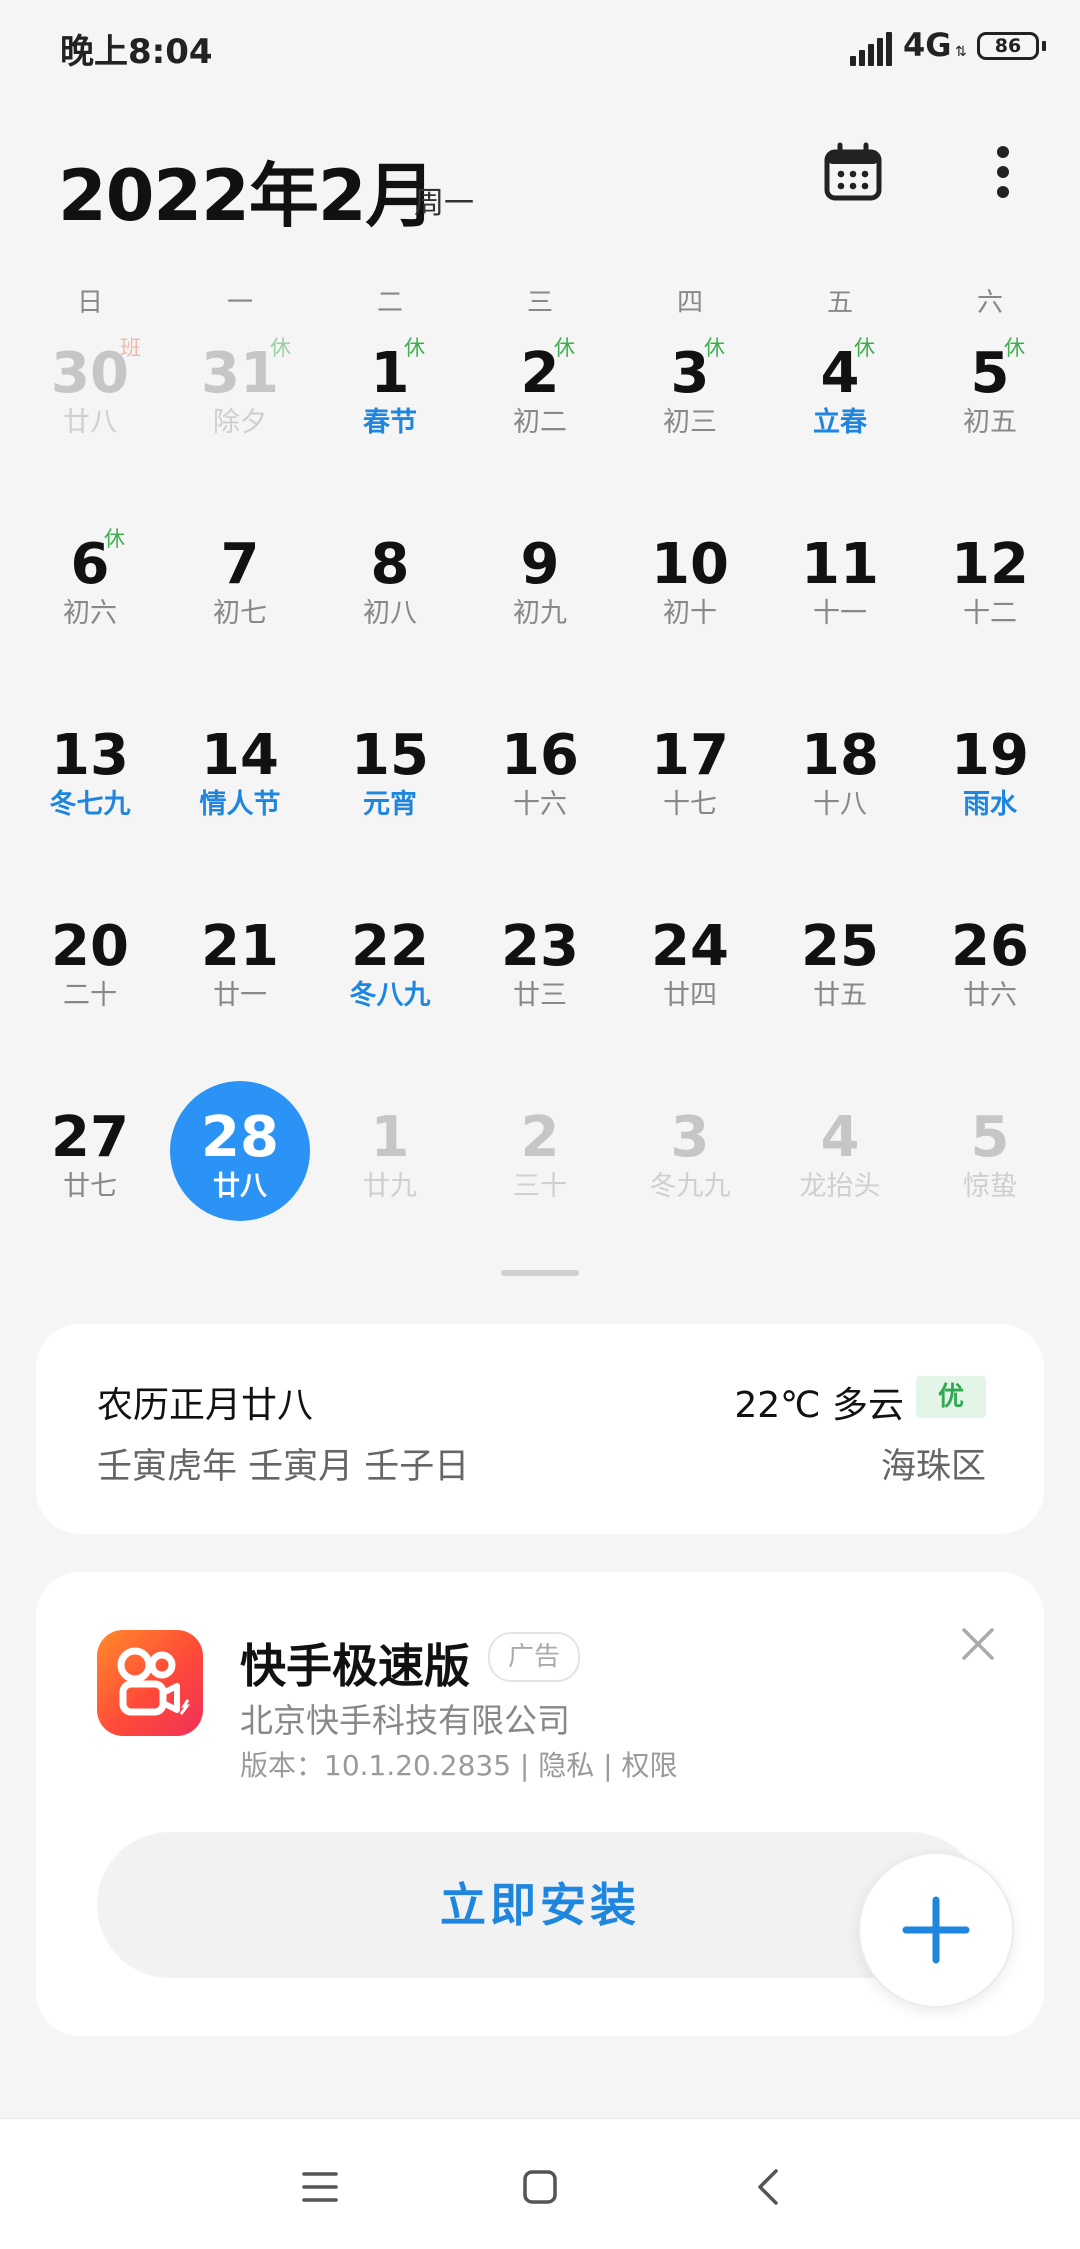 This screenshot has height=2249, width=1080. I want to click on lunar-or-festival-label: 廿八, so click(240, 1186).